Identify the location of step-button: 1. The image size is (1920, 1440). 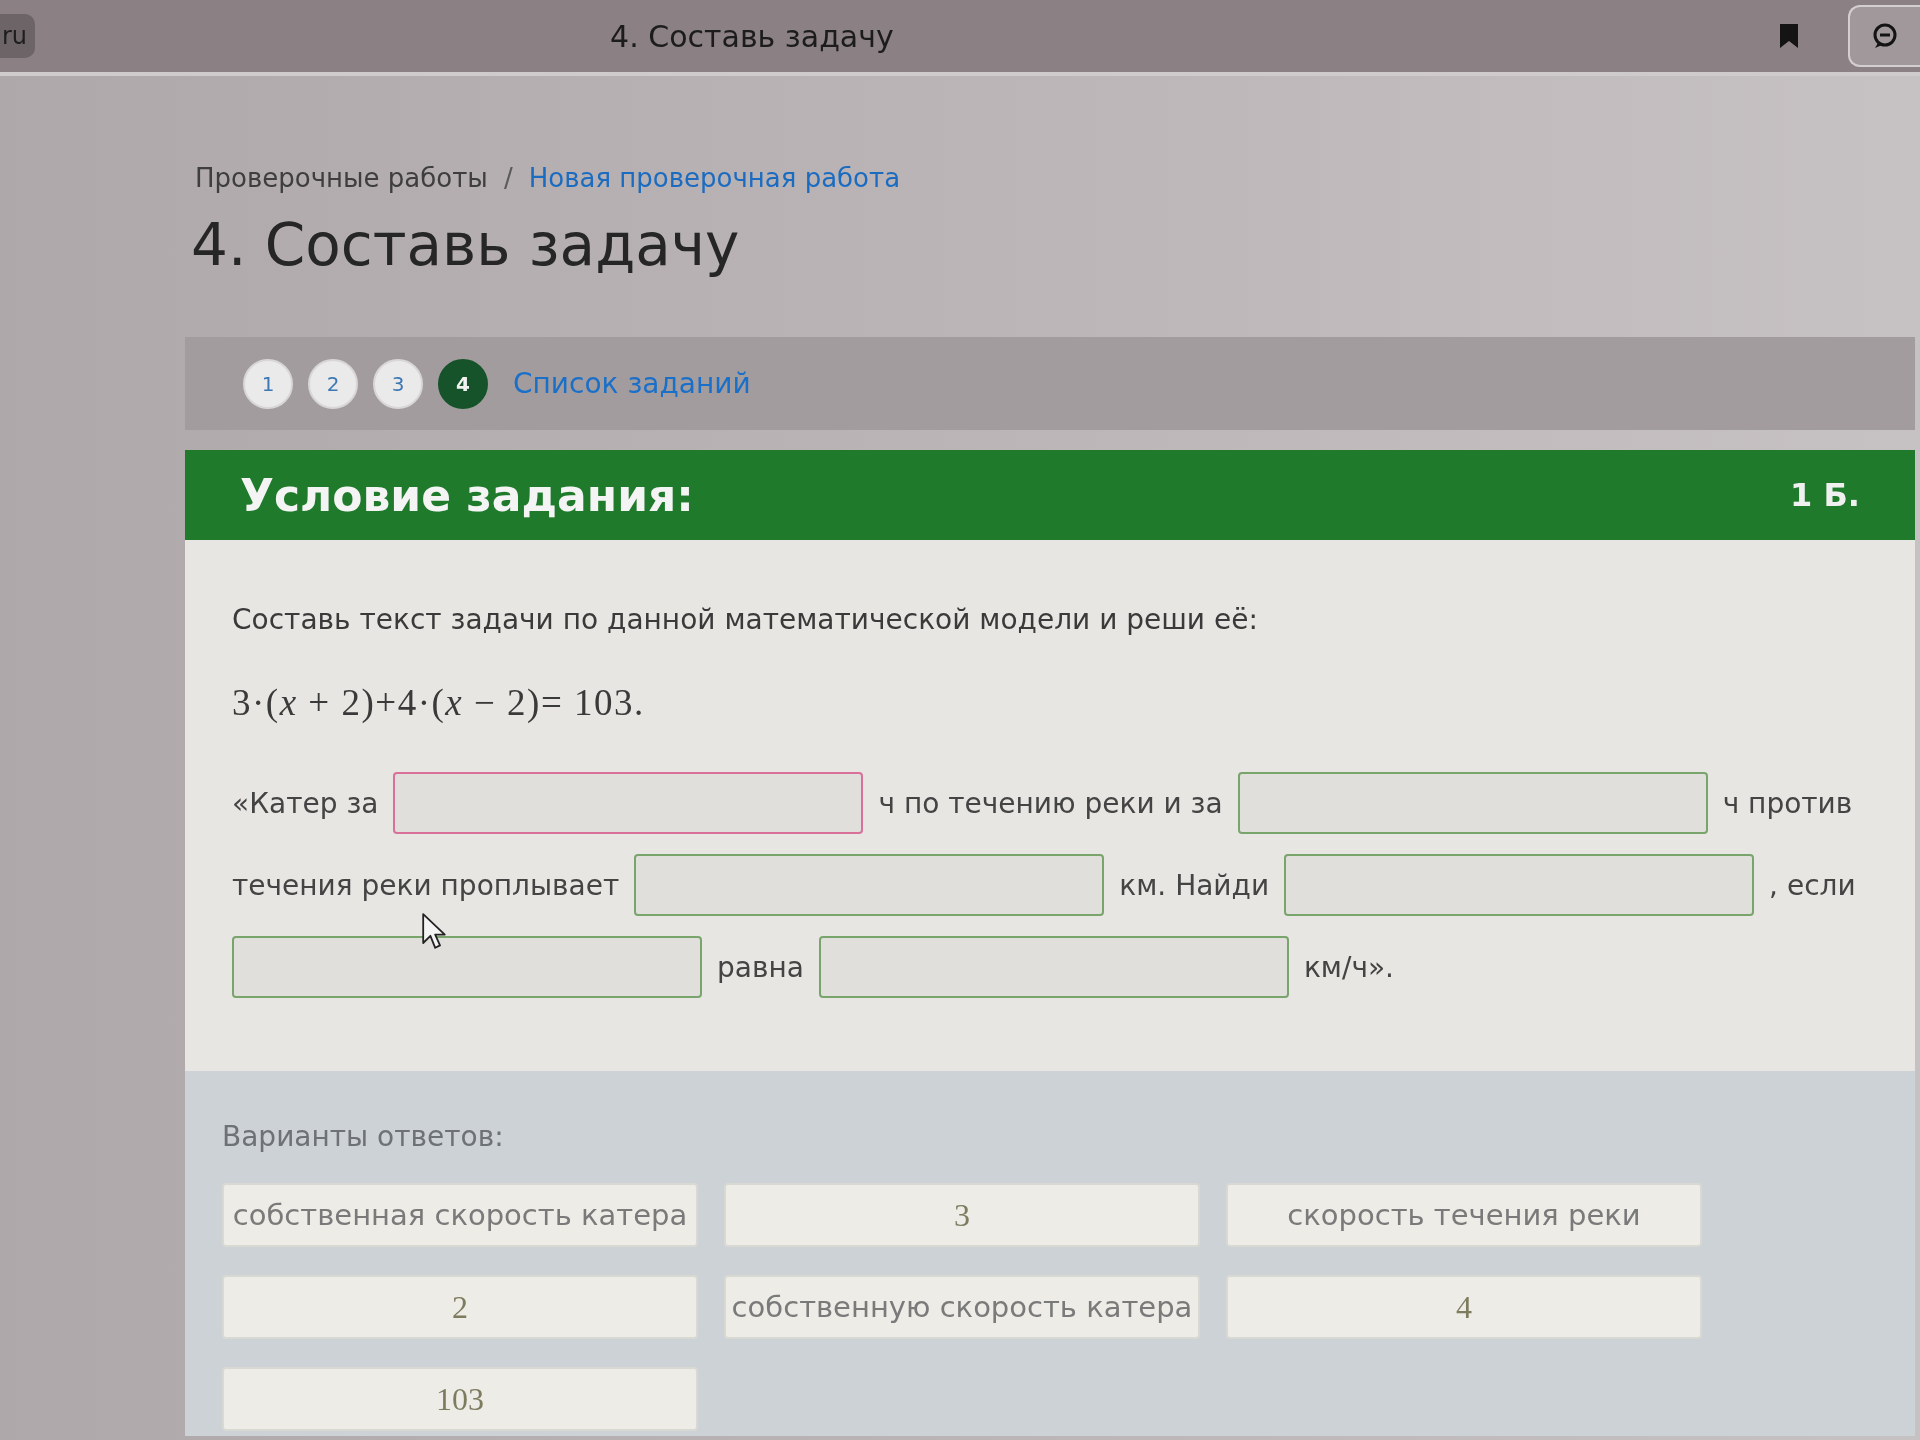
(268, 383).